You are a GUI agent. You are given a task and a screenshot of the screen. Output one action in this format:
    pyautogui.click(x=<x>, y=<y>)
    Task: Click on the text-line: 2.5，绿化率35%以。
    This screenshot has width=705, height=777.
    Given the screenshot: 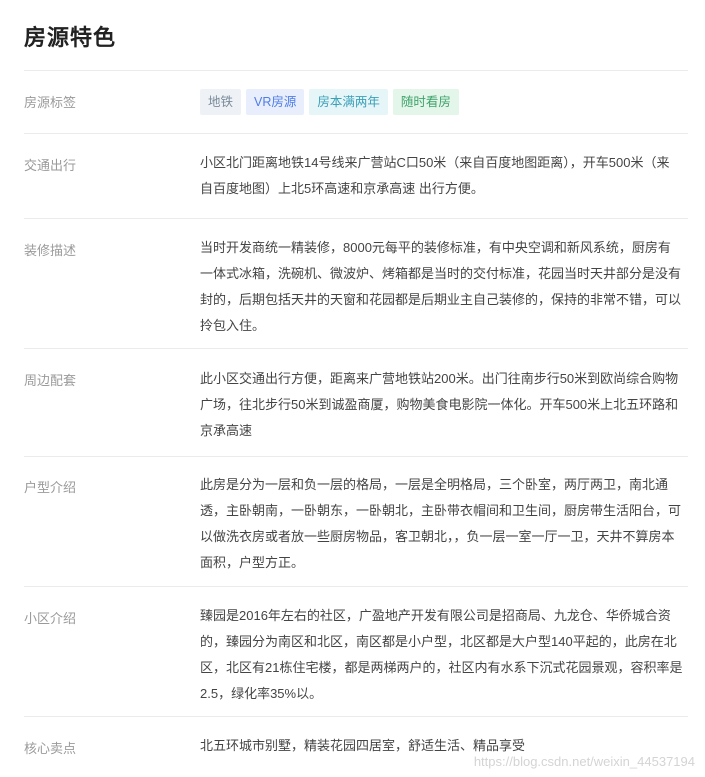 What is the action you would take?
    pyautogui.click(x=261, y=693)
    